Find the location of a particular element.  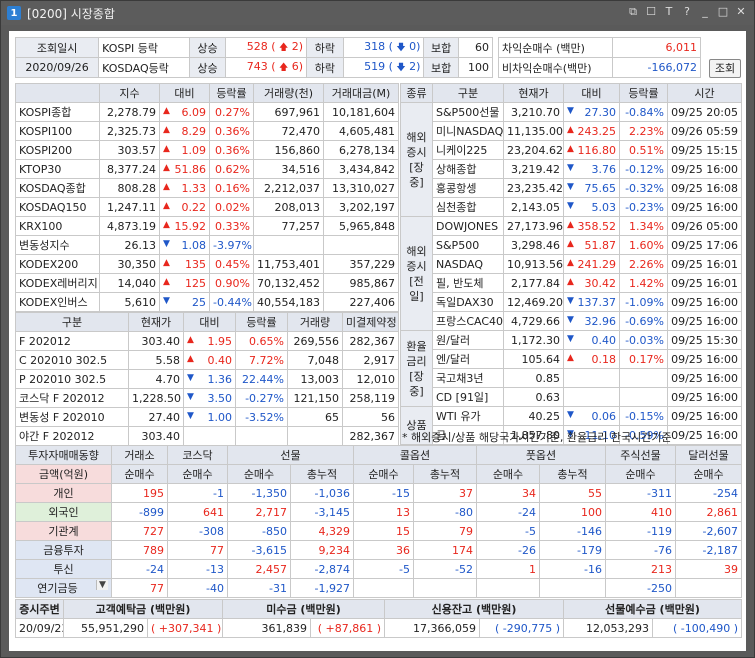

table-row: C 202010 302.5 5.58 ▲ 0.40 7.72% 7,048 2,917 is located at coordinates (207, 360).